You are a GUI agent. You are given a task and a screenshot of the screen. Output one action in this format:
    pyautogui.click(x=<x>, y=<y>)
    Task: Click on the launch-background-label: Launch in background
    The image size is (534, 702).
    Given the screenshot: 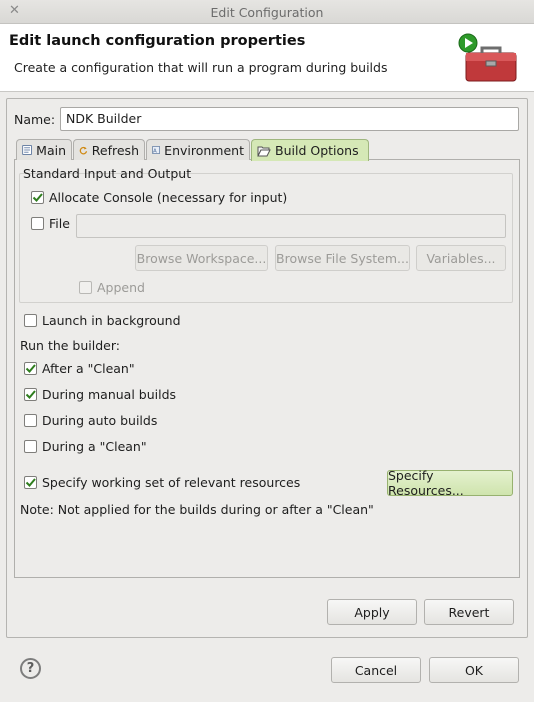 What is the action you would take?
    pyautogui.click(x=111, y=320)
    